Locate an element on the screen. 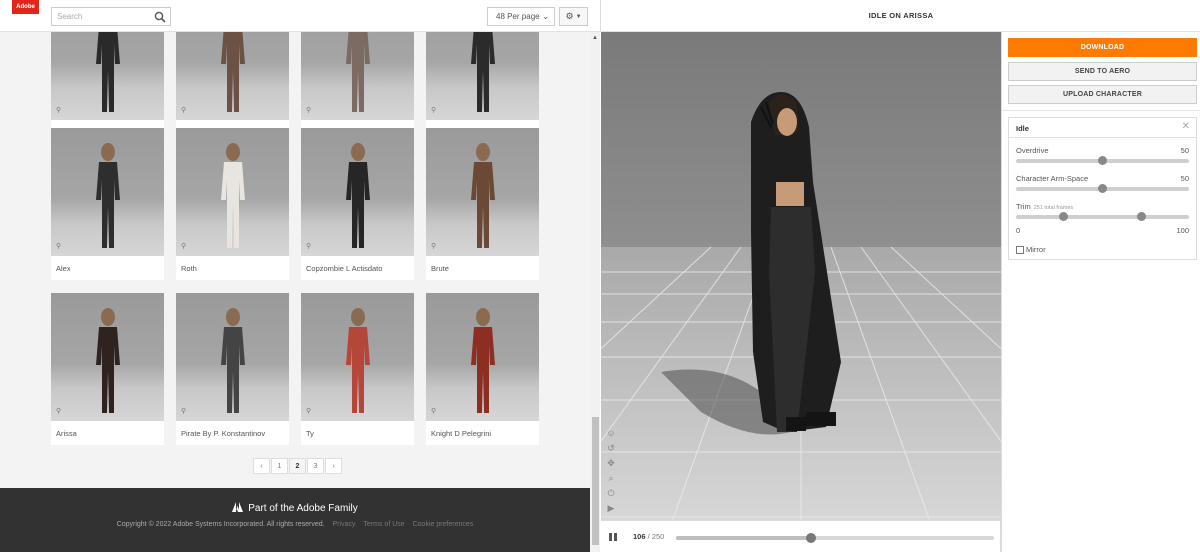 Image resolution: width=1200 pixels, height=552 pixels. adobe-a-icon is located at coordinates (238, 507).